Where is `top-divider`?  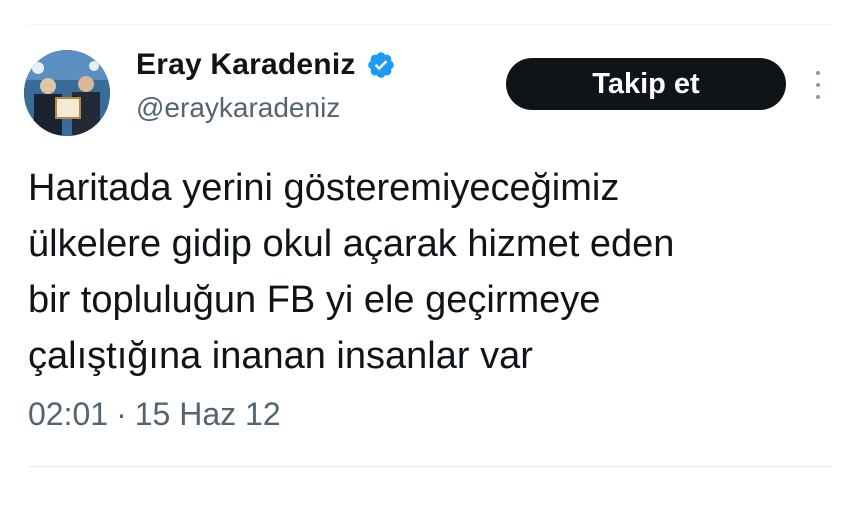 top-divider is located at coordinates (430, 24).